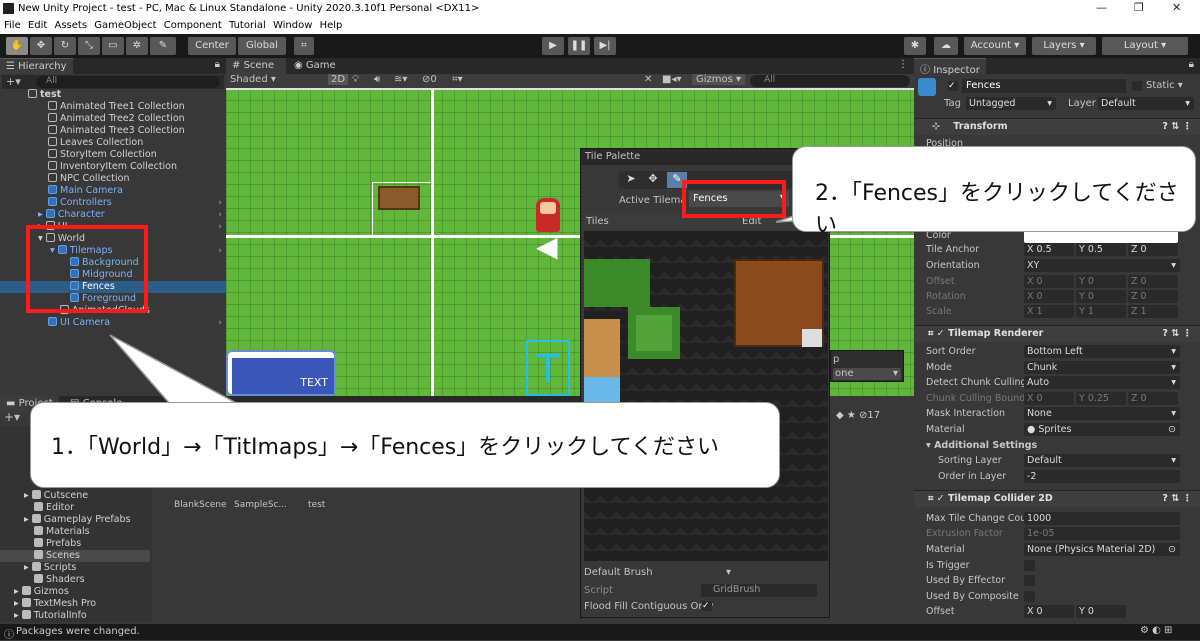 The image size is (1200, 641). What do you see at coordinates (1102, 429) in the screenshot?
I see `material-field: ● Sprites ⊙` at bounding box center [1102, 429].